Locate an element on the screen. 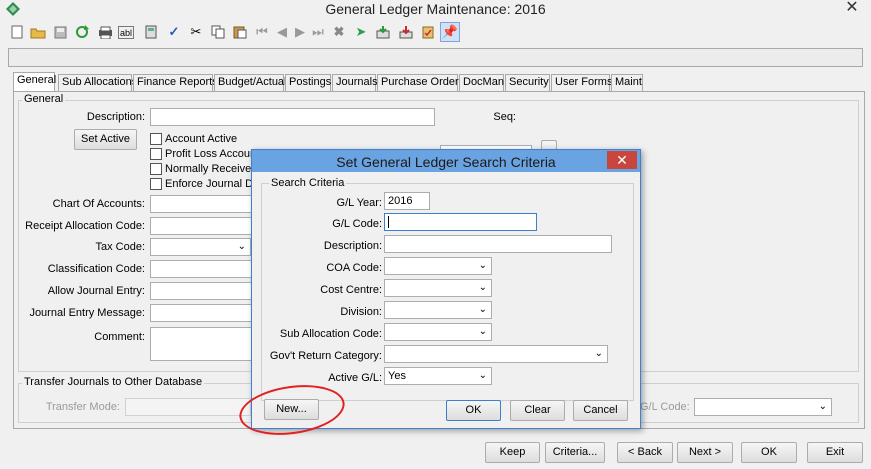 The height and width of the screenshot is (469, 871). tab-general: General is located at coordinates (34, 81).